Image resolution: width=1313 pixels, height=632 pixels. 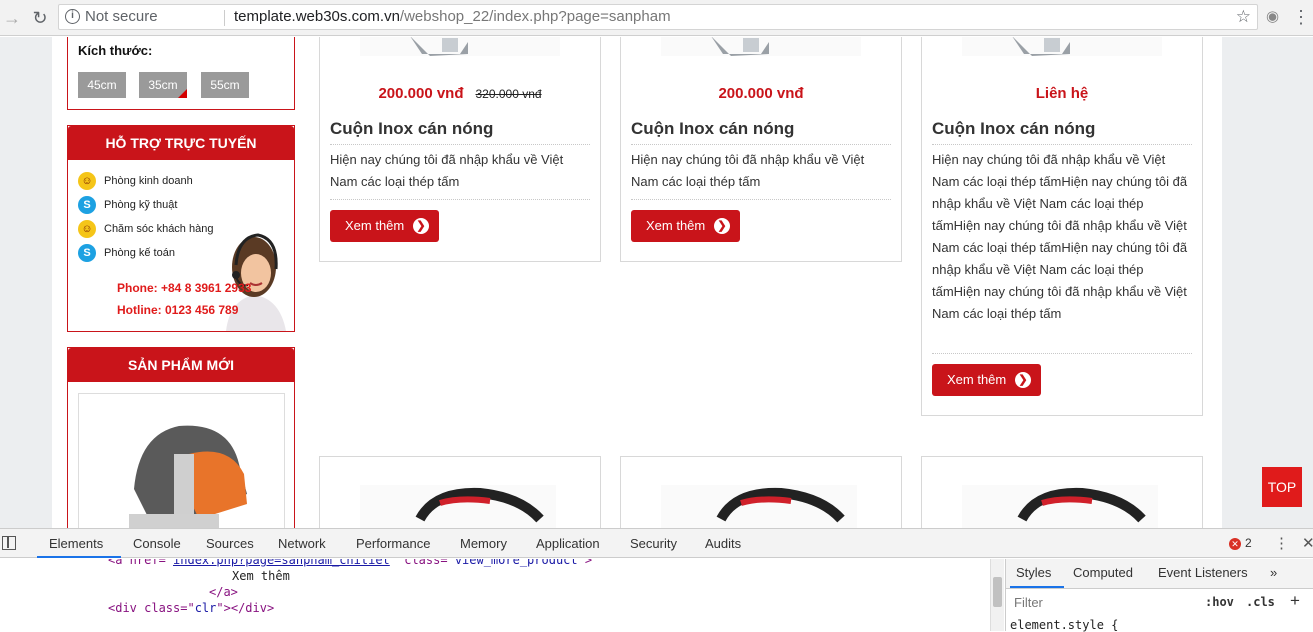 I want to click on tab-event-listeners: Event Listeners, so click(x=1203, y=572).